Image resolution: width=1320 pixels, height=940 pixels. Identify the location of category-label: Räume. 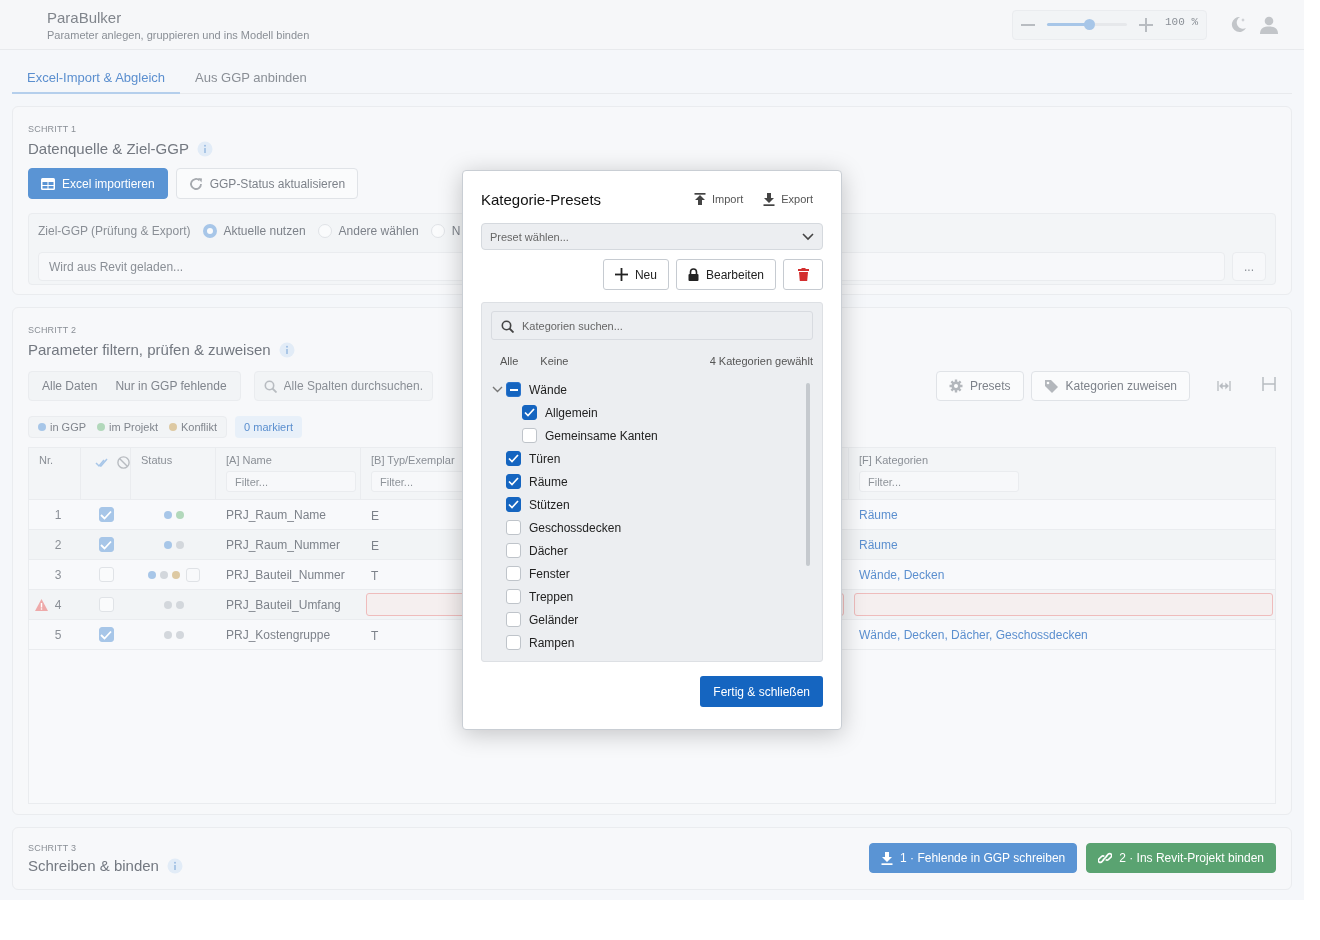
(548, 481).